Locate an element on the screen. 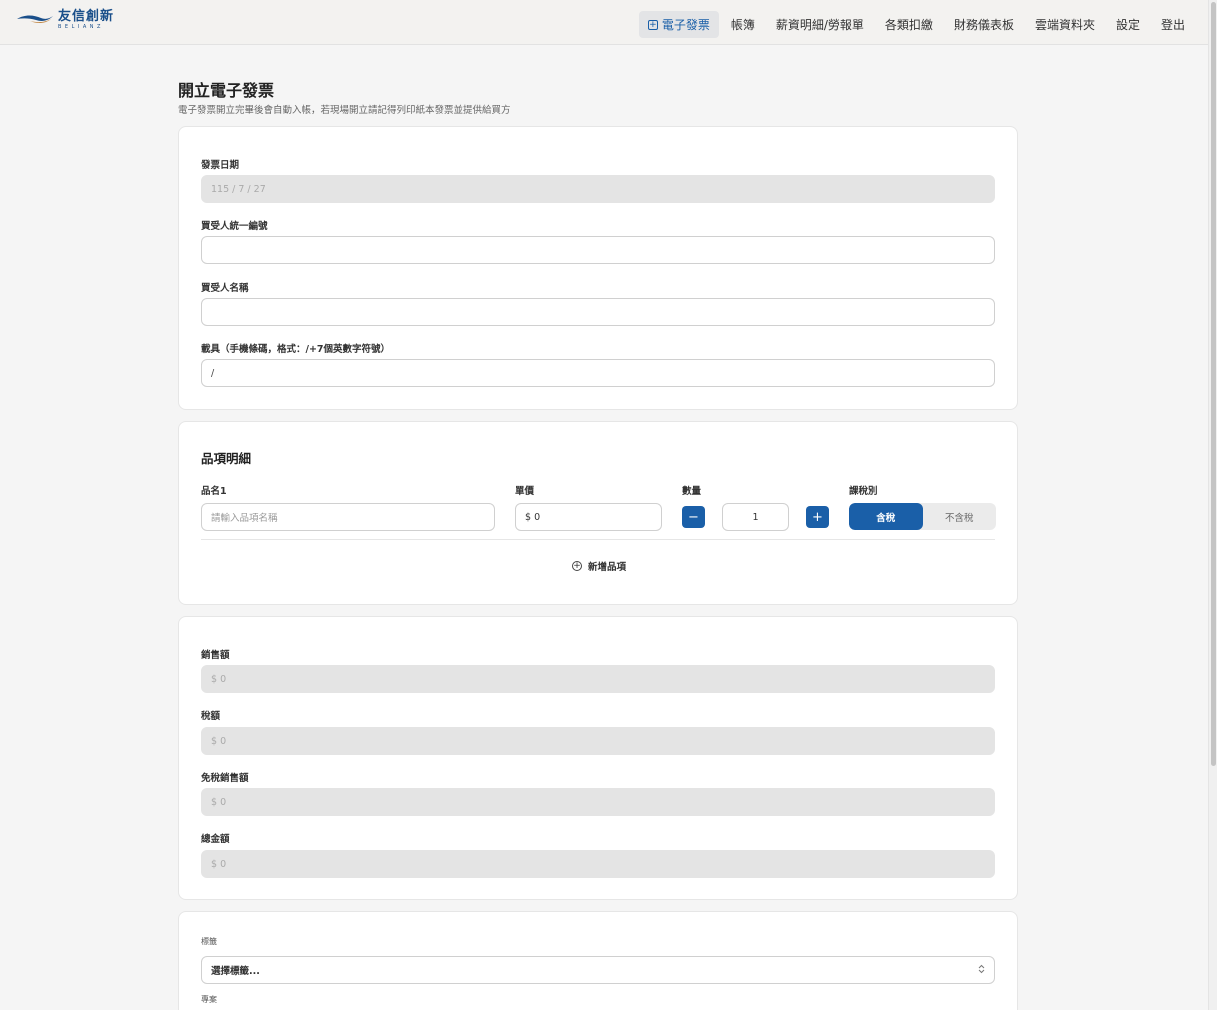  tax-excluded-option: 不含稅 is located at coordinates (960, 516).